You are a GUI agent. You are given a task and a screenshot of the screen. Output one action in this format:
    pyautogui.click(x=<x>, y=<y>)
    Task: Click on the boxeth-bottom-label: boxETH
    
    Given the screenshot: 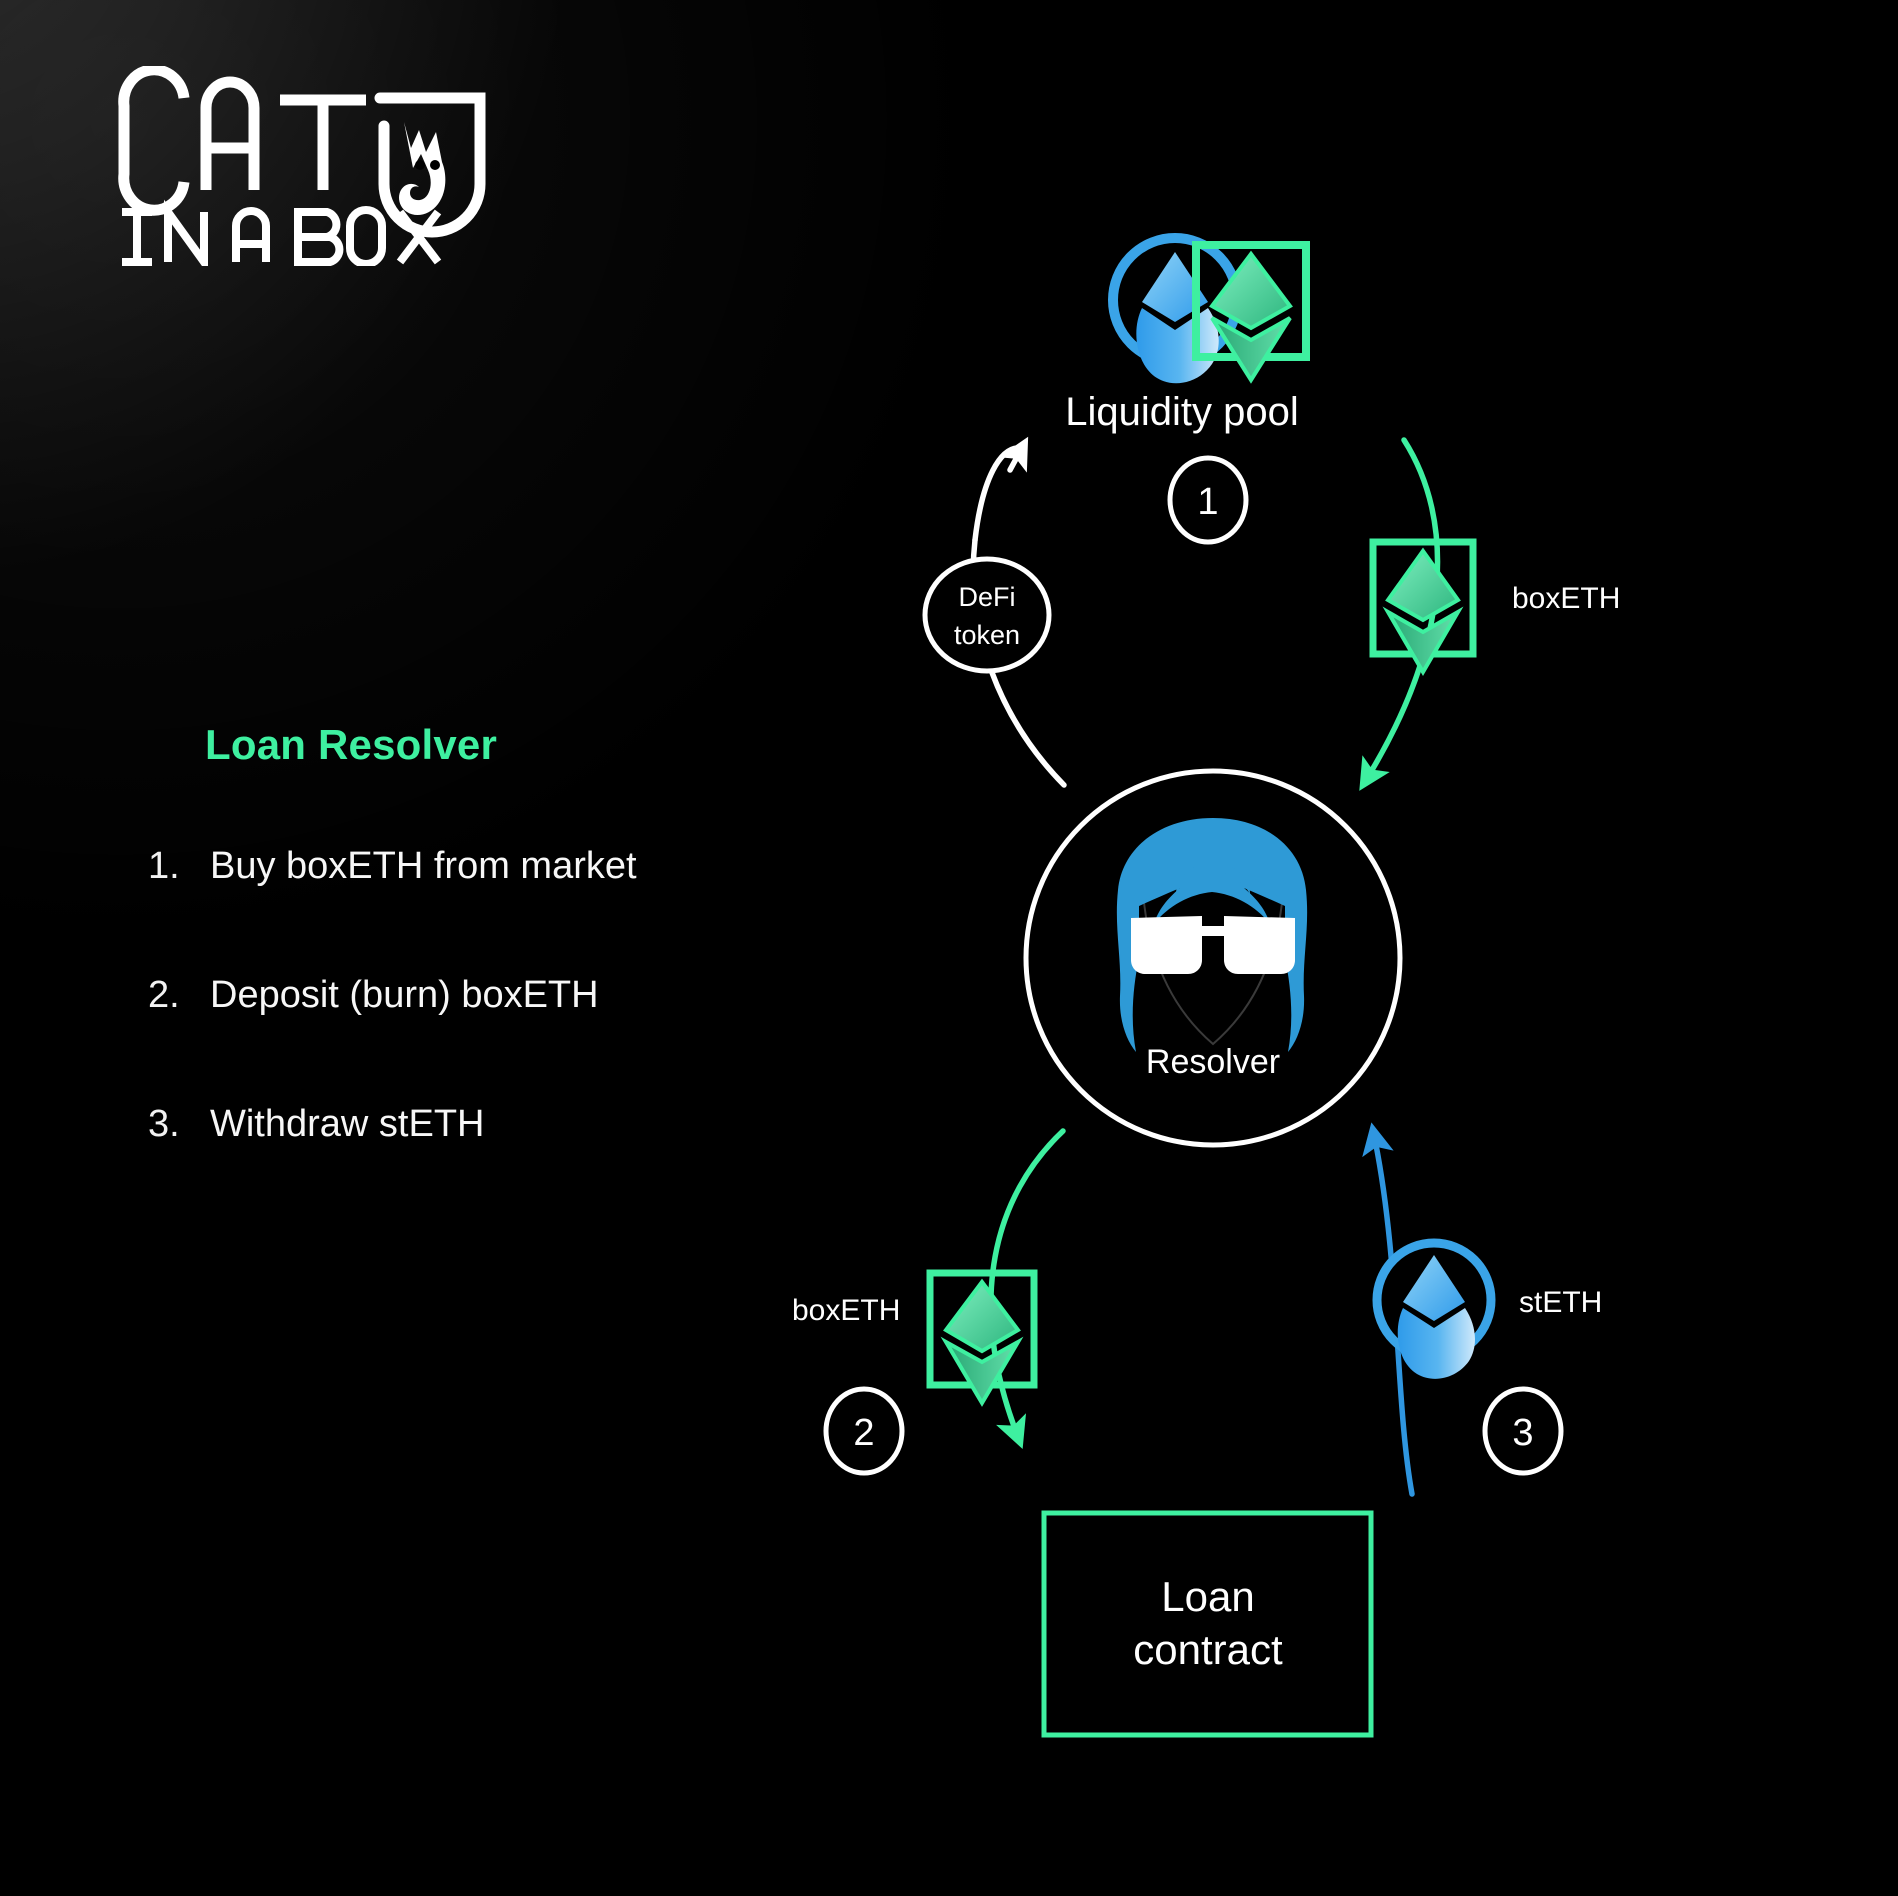 What is the action you would take?
    pyautogui.click(x=846, y=1310)
    